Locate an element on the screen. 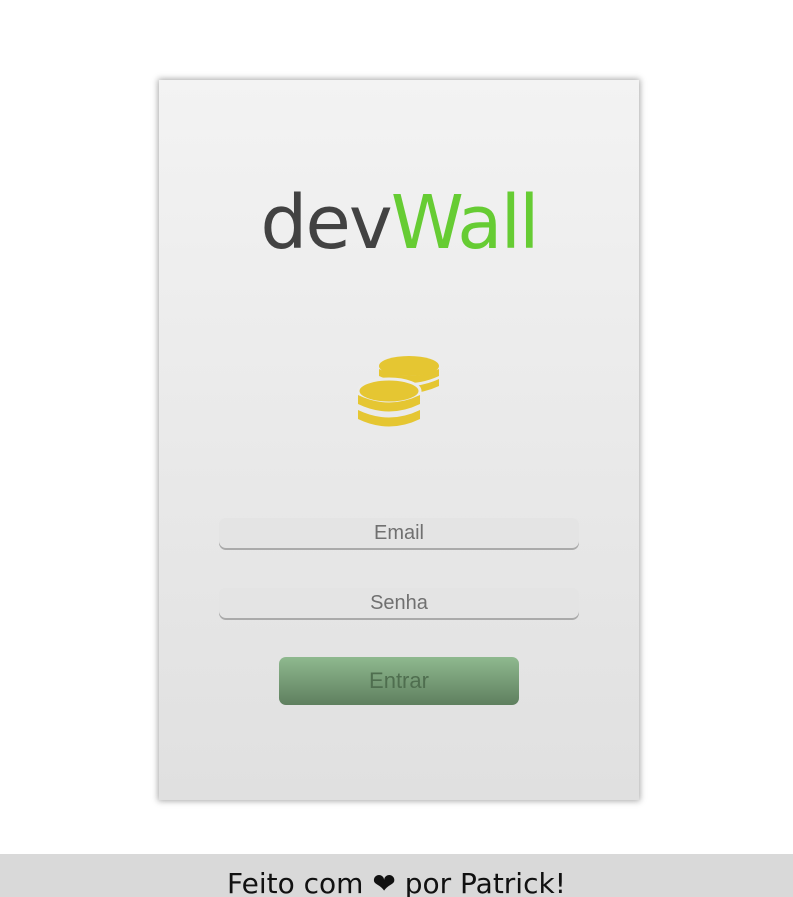 Image resolution: width=793 pixels, height=897 pixels. heart-icon: ❤ is located at coordinates (384, 882).